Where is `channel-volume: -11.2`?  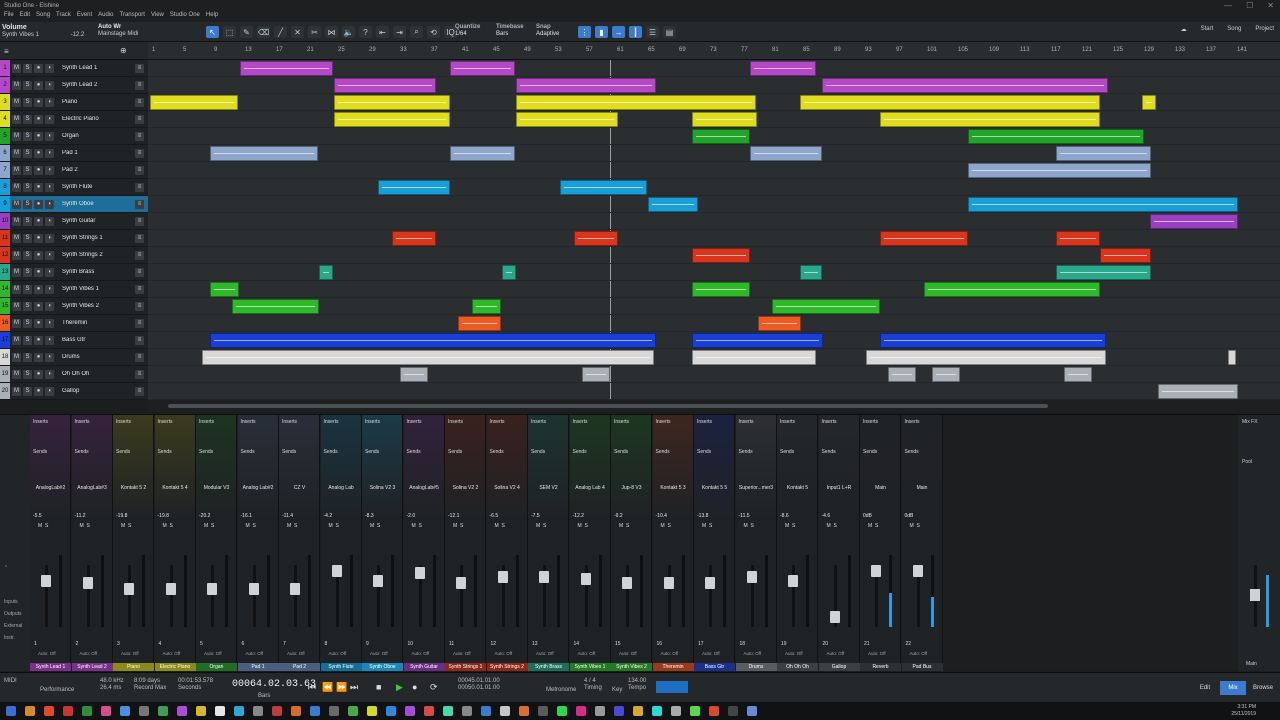 channel-volume: -11.2 is located at coordinates (80, 516).